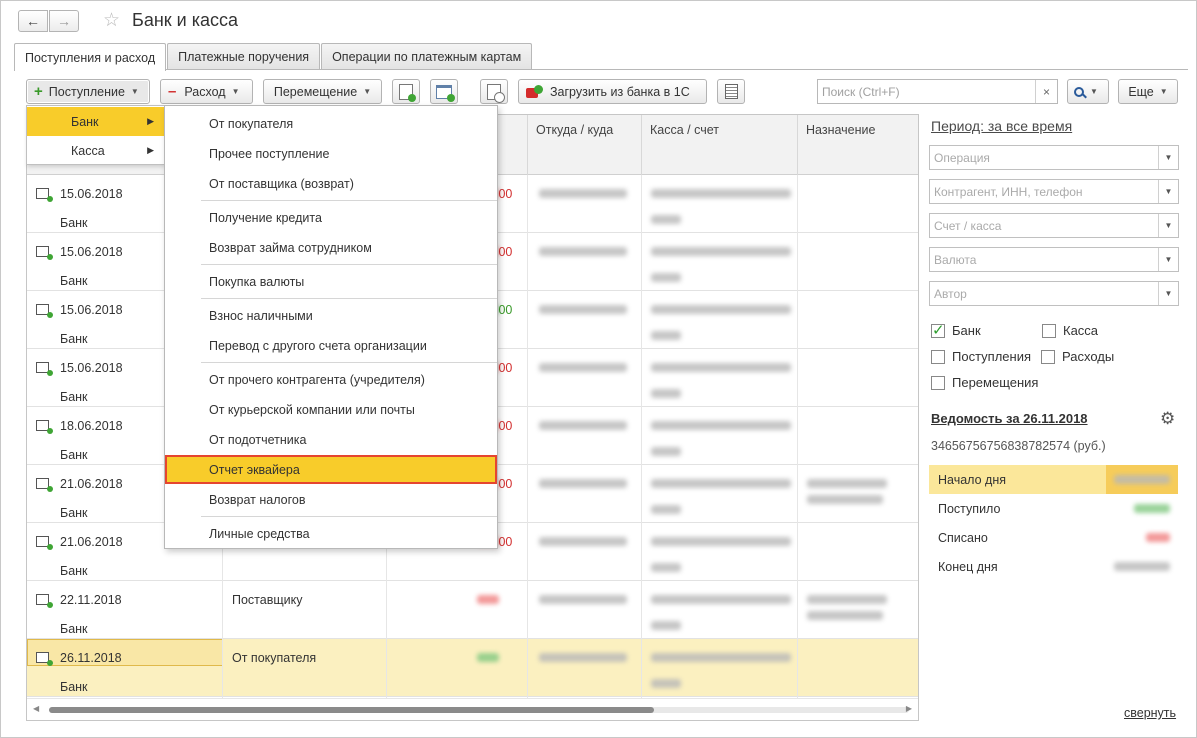 This screenshot has height=738, width=1197. What do you see at coordinates (331, 345) in the screenshot?
I see `menu-item-internal-transfer: Перевод с другого счета организации` at bounding box center [331, 345].